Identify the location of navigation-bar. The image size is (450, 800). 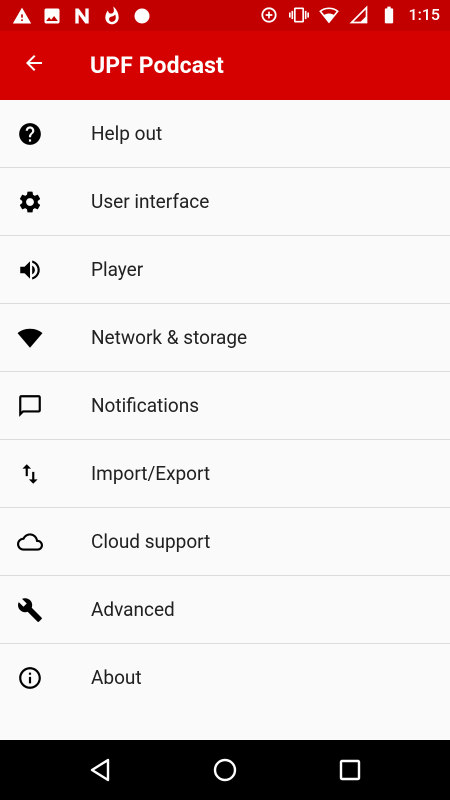
(225, 770).